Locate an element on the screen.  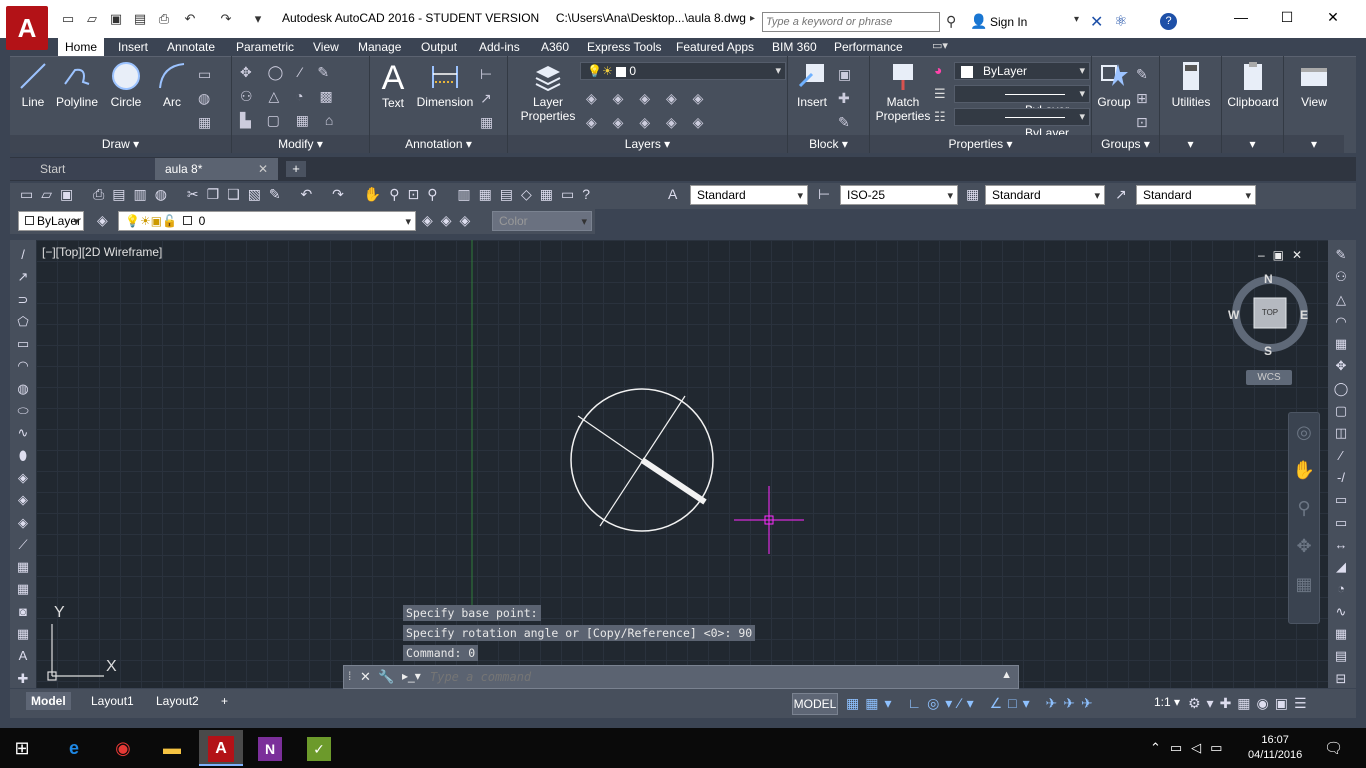
annotation-small-tools: ⊢ ↗ ▦ is located at coordinates (494, 98).